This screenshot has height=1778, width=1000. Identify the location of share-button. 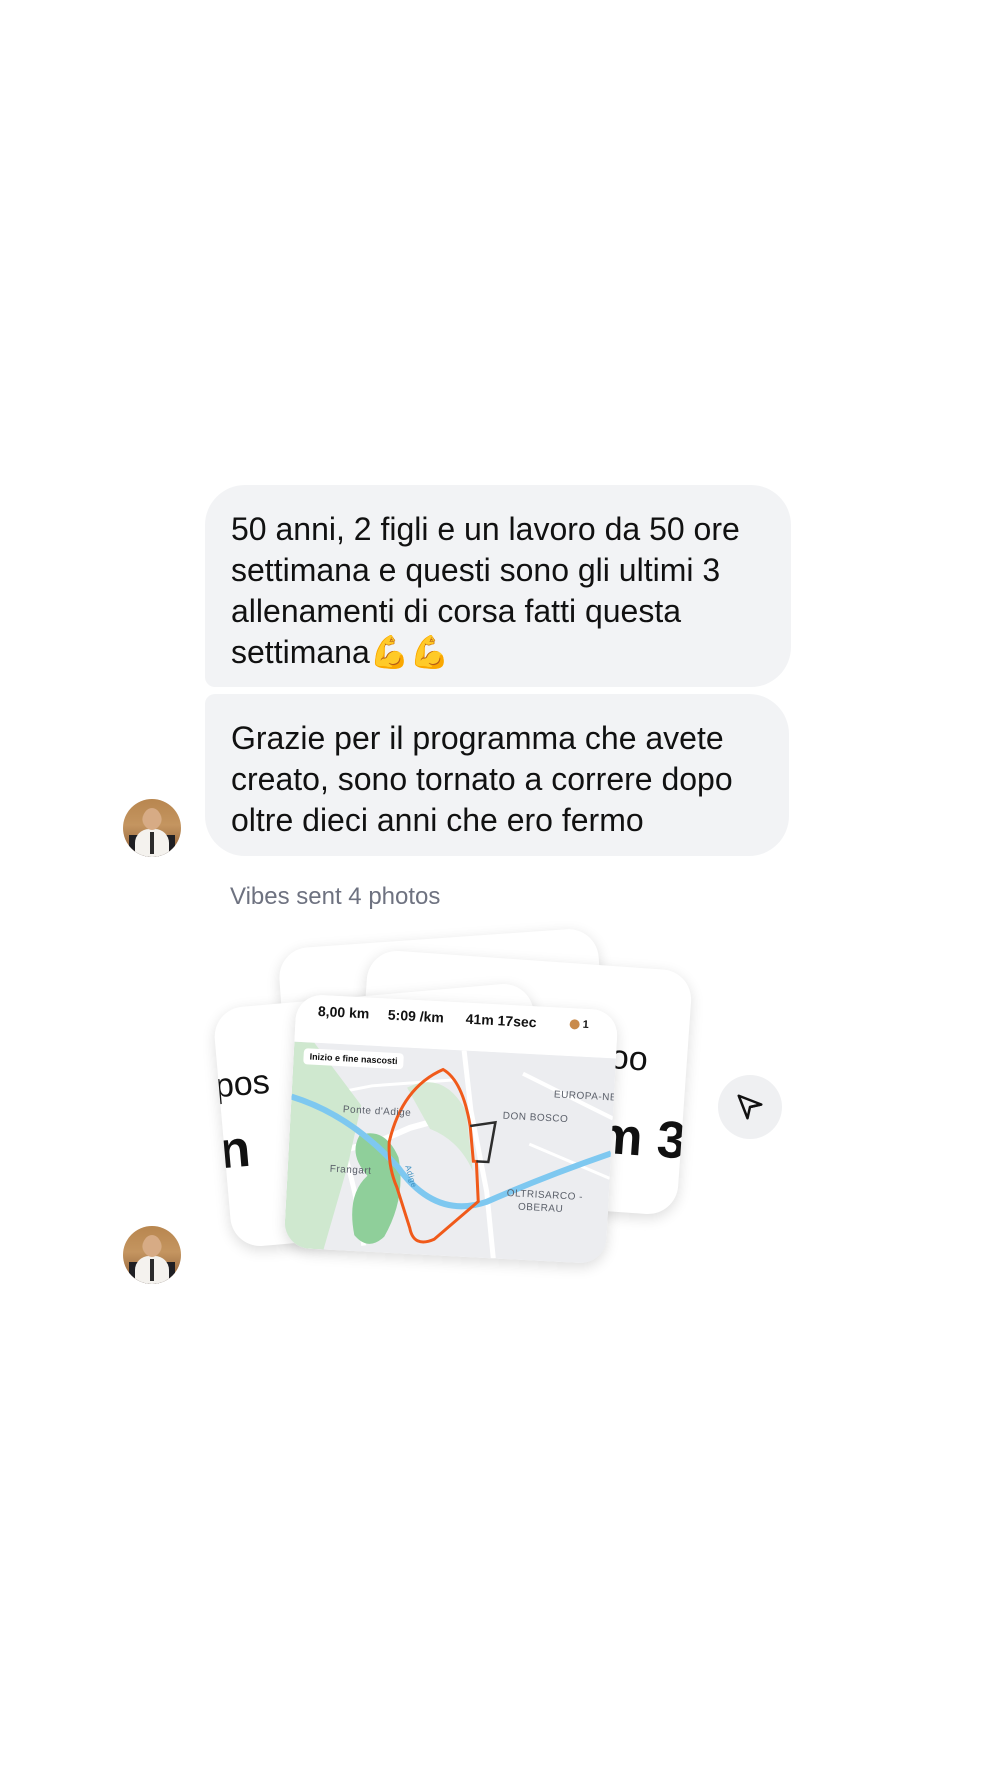
(750, 1107).